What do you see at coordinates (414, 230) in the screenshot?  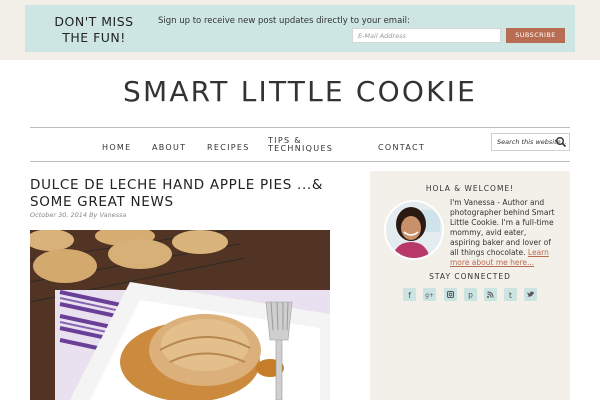 I see `avatar` at bounding box center [414, 230].